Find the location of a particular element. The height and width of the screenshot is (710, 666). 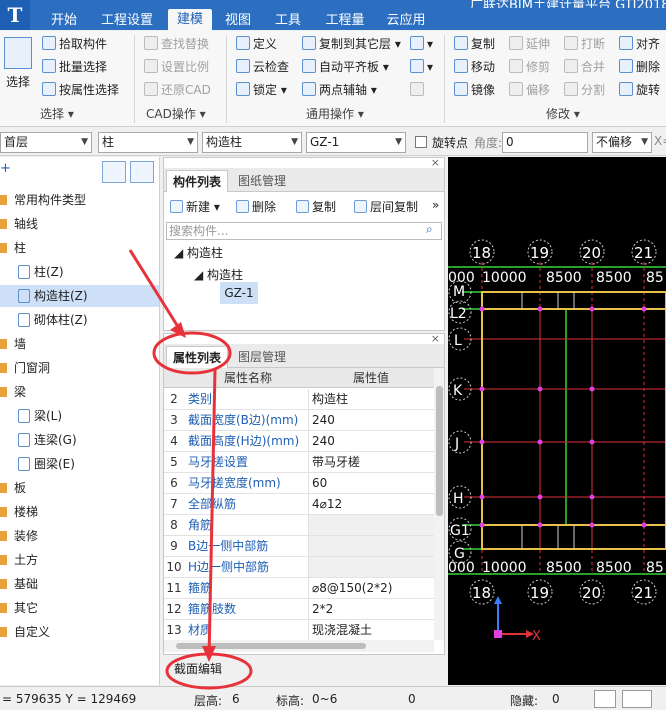

offset-select: 不偏移 ▼ is located at coordinates (622, 142).